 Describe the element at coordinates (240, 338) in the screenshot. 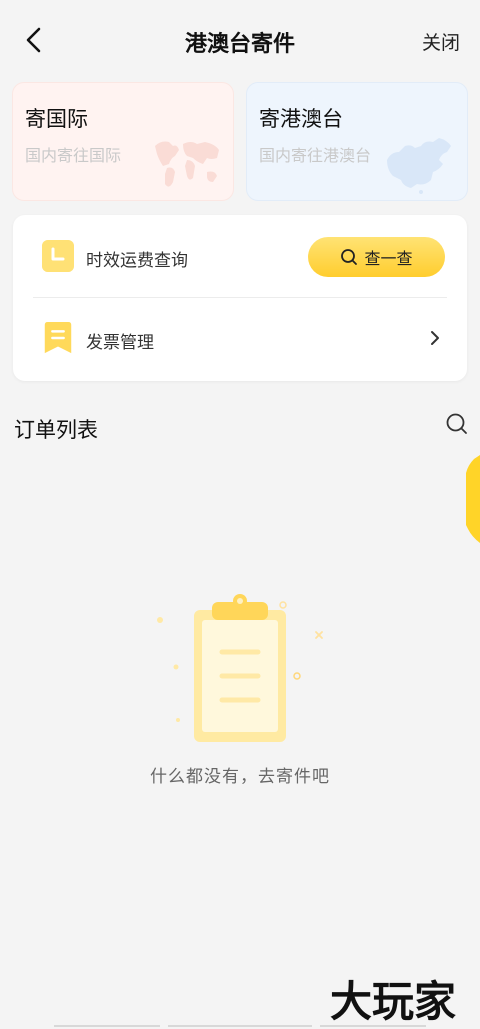

I see `invoice-management-row: 发票管理` at that location.